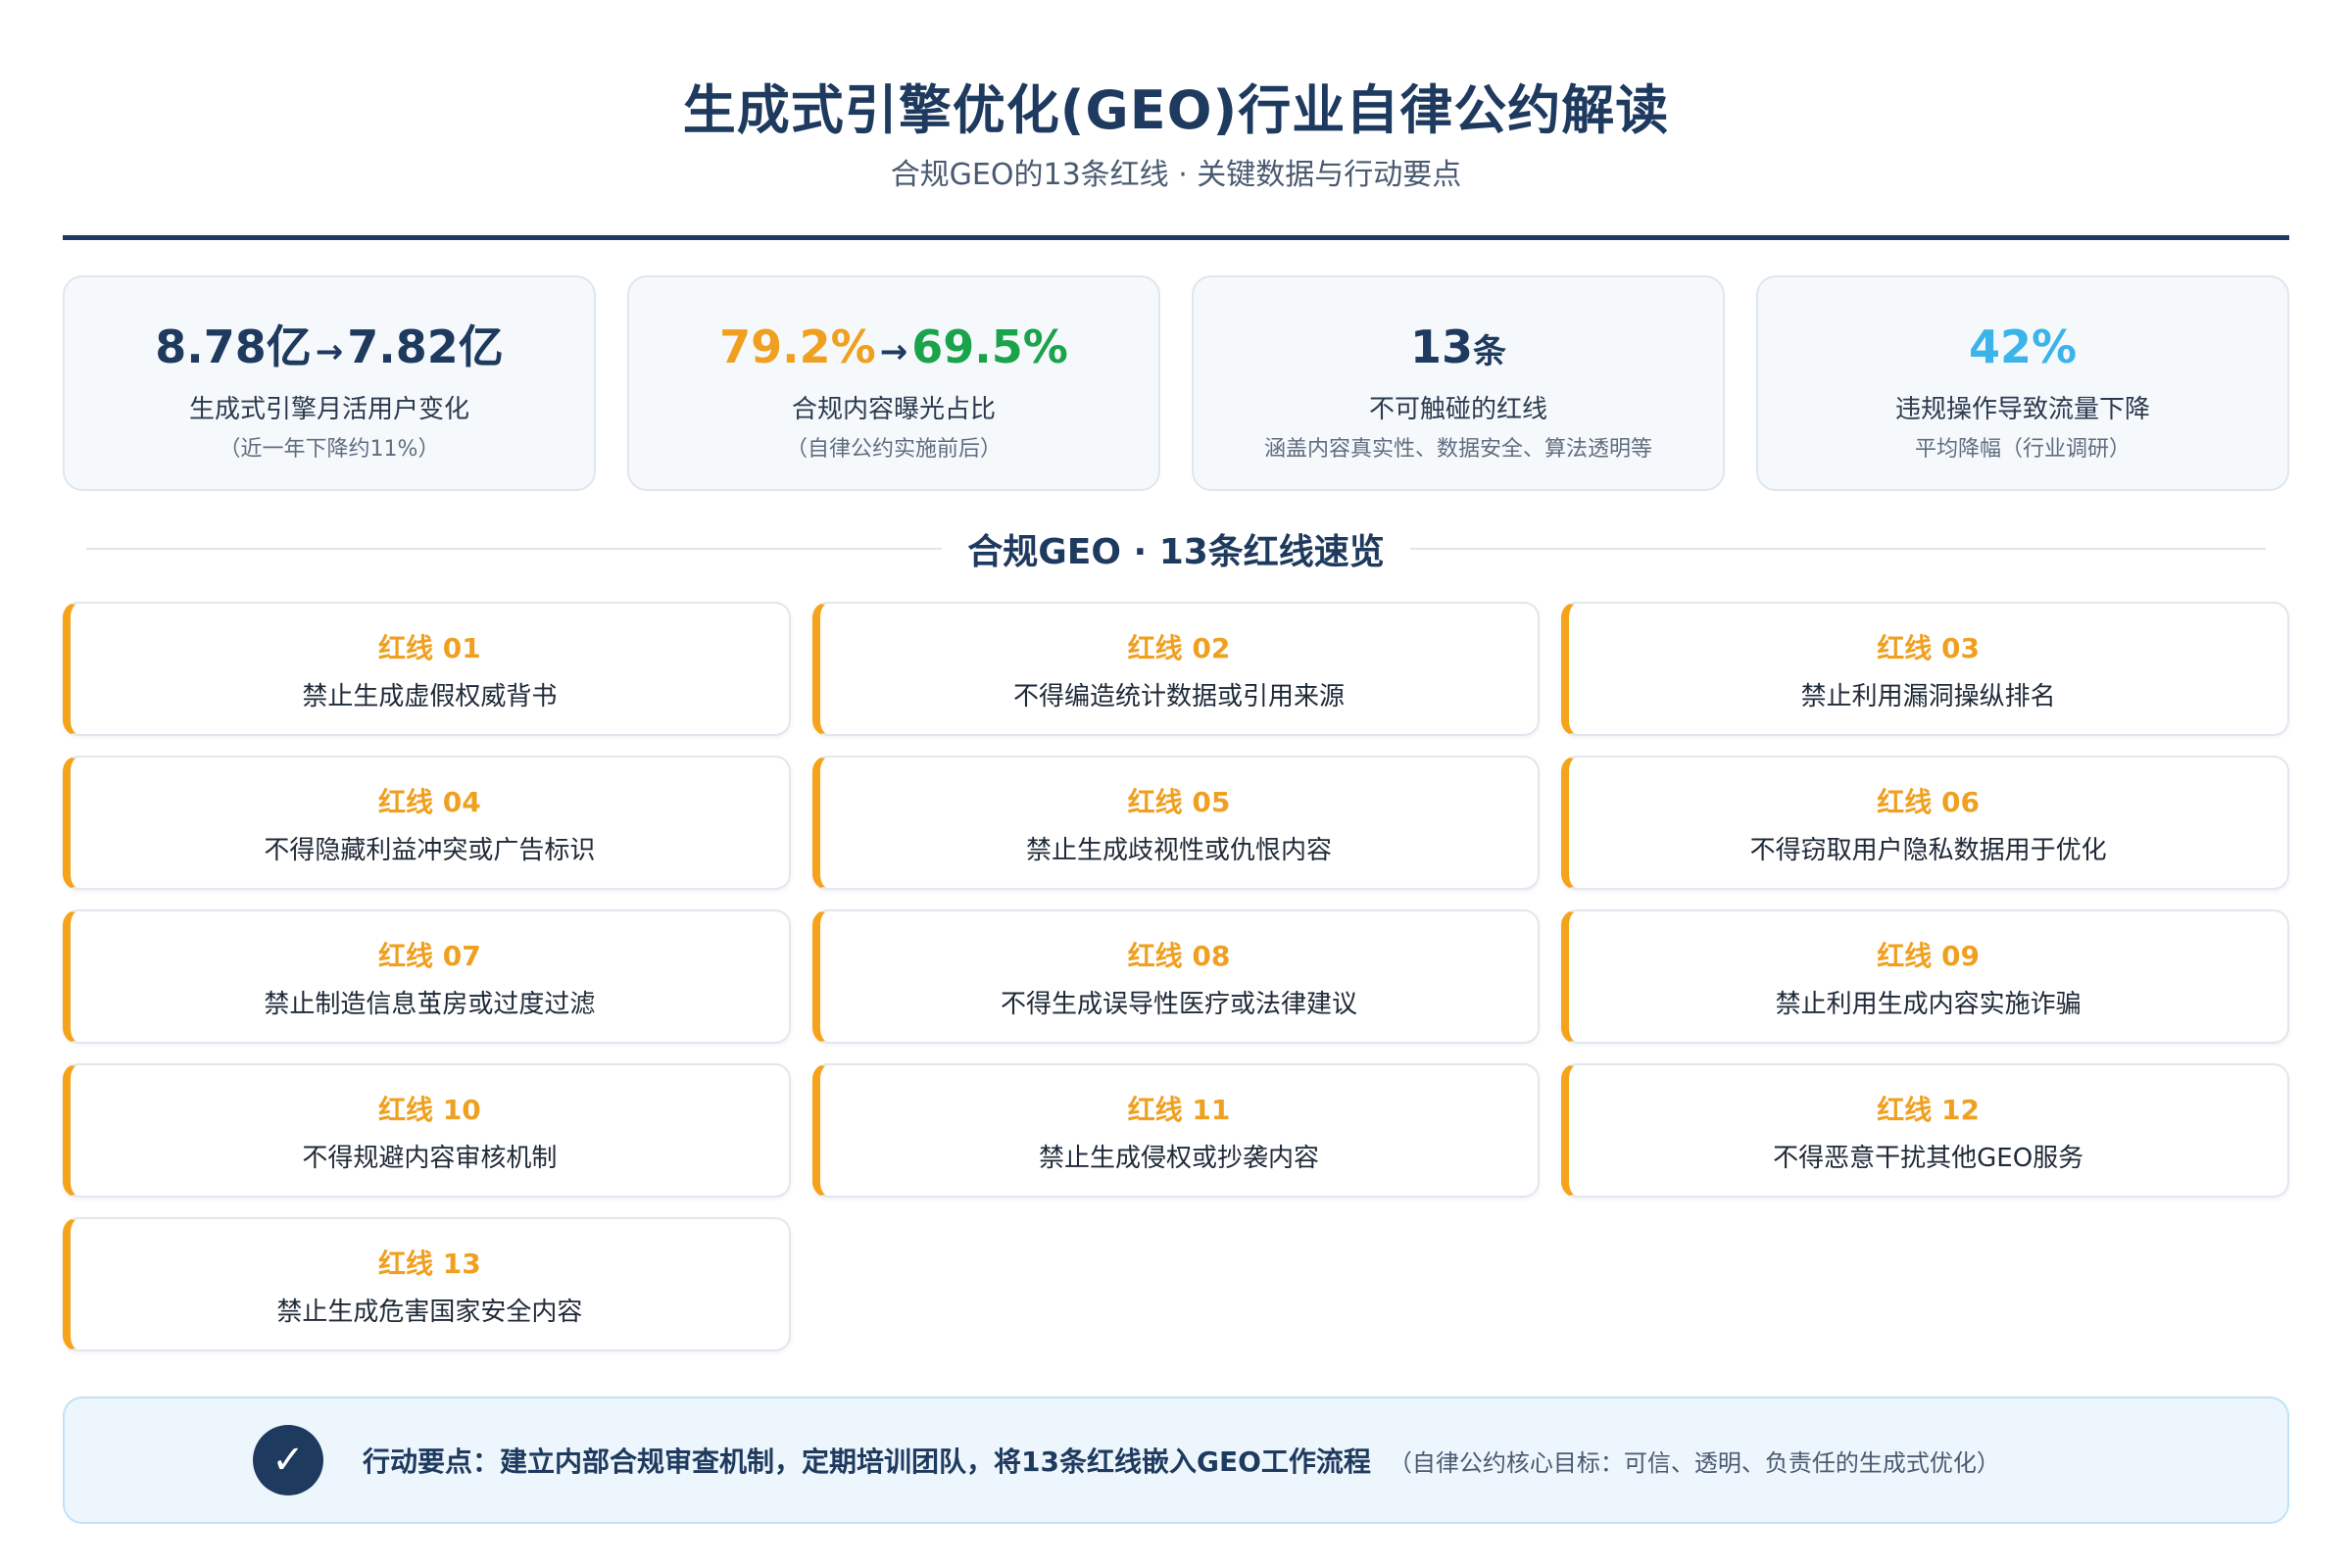 Image resolution: width=2352 pixels, height=1568 pixels. What do you see at coordinates (1176, 175) in the screenshot?
I see `page-subtitle: 合规GEO的13条红线 · 关键数据与行动要点` at bounding box center [1176, 175].